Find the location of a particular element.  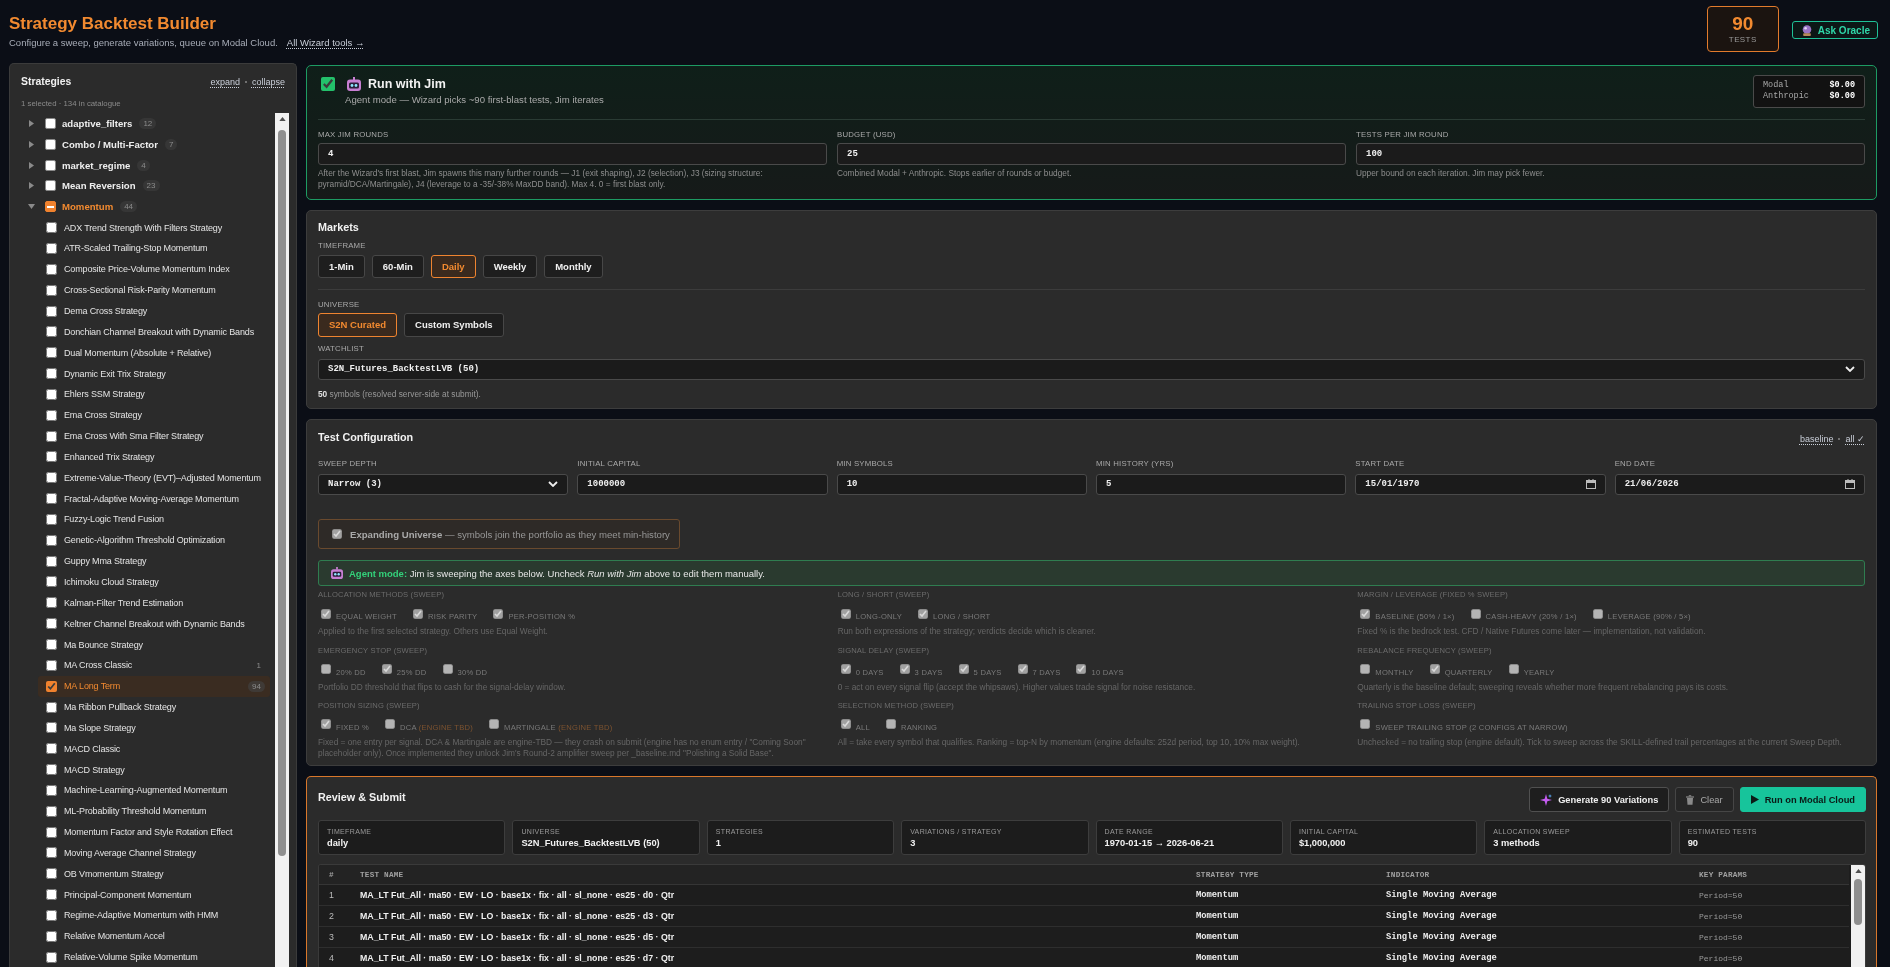

strategy-item: Enhanced Trix Strategy is located at coordinates (154, 457).